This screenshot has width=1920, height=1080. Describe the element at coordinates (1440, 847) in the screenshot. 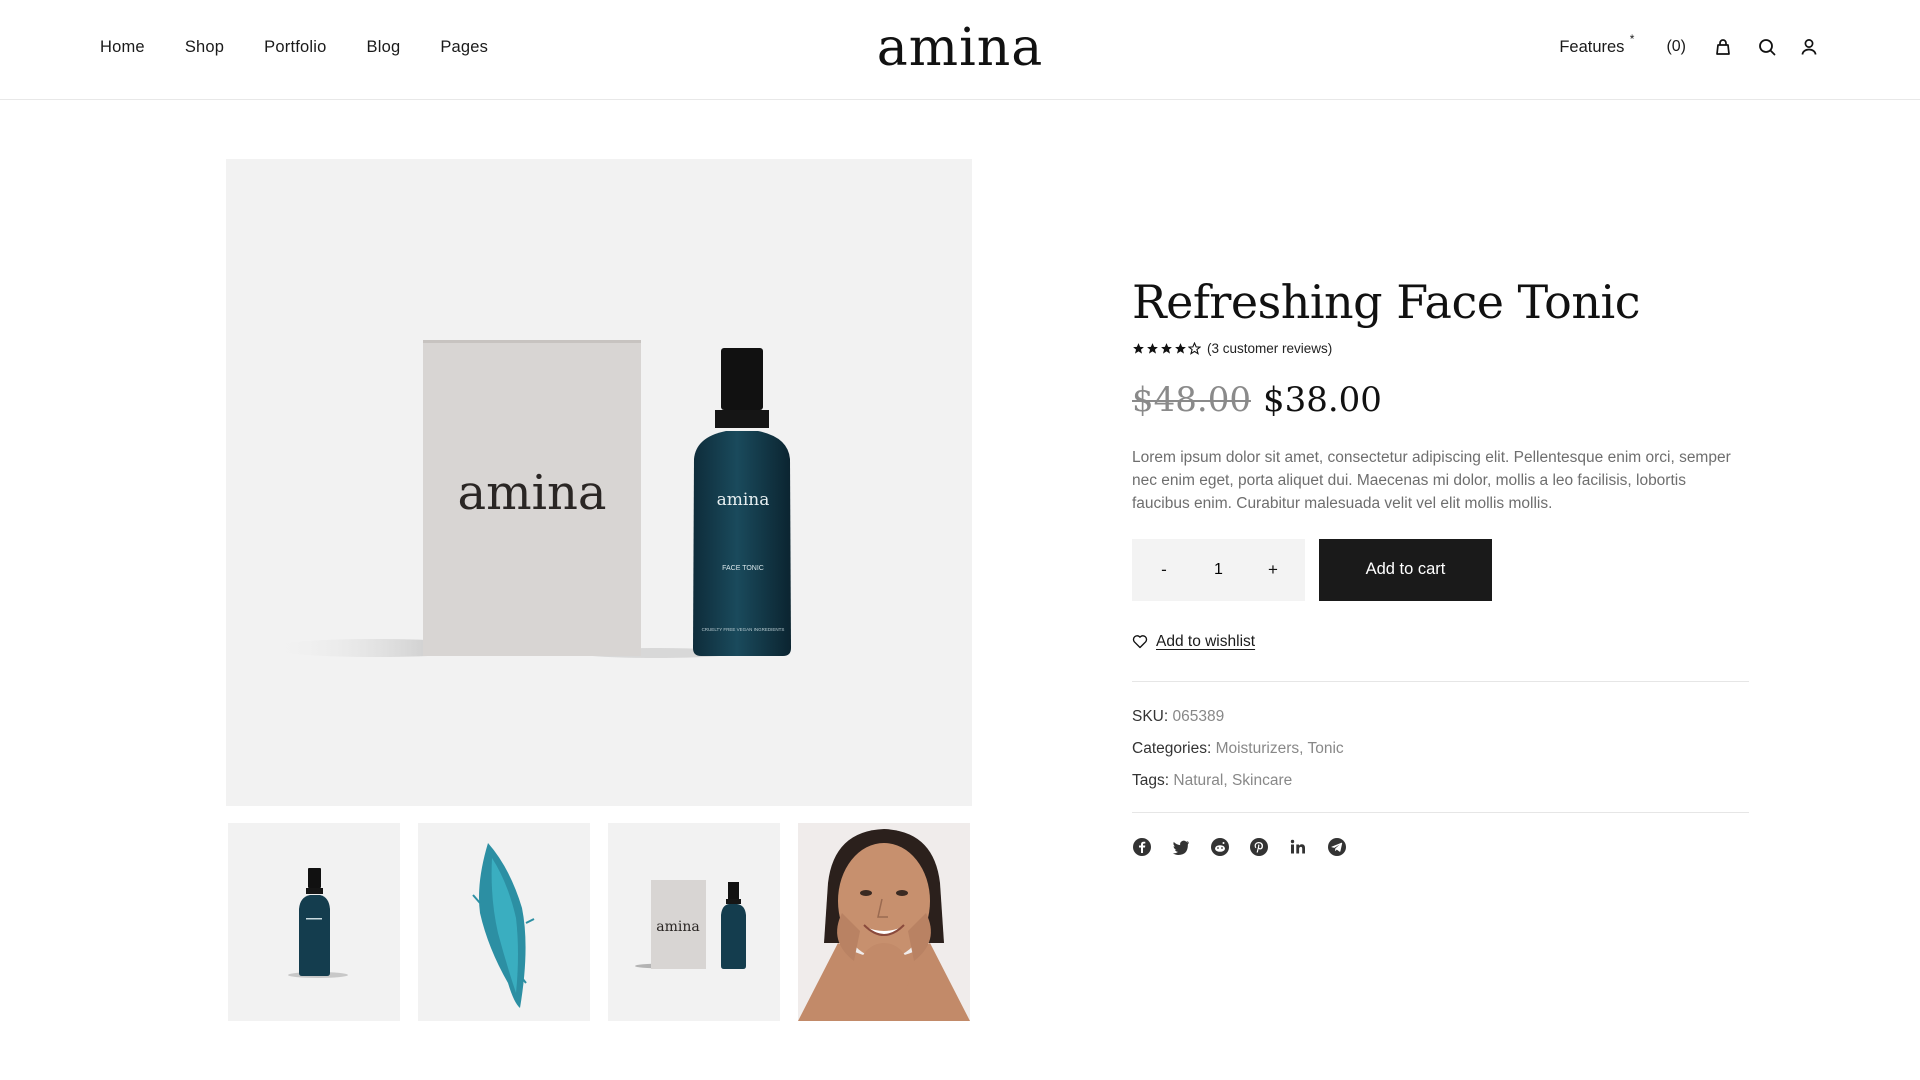

I see `share-links` at that location.